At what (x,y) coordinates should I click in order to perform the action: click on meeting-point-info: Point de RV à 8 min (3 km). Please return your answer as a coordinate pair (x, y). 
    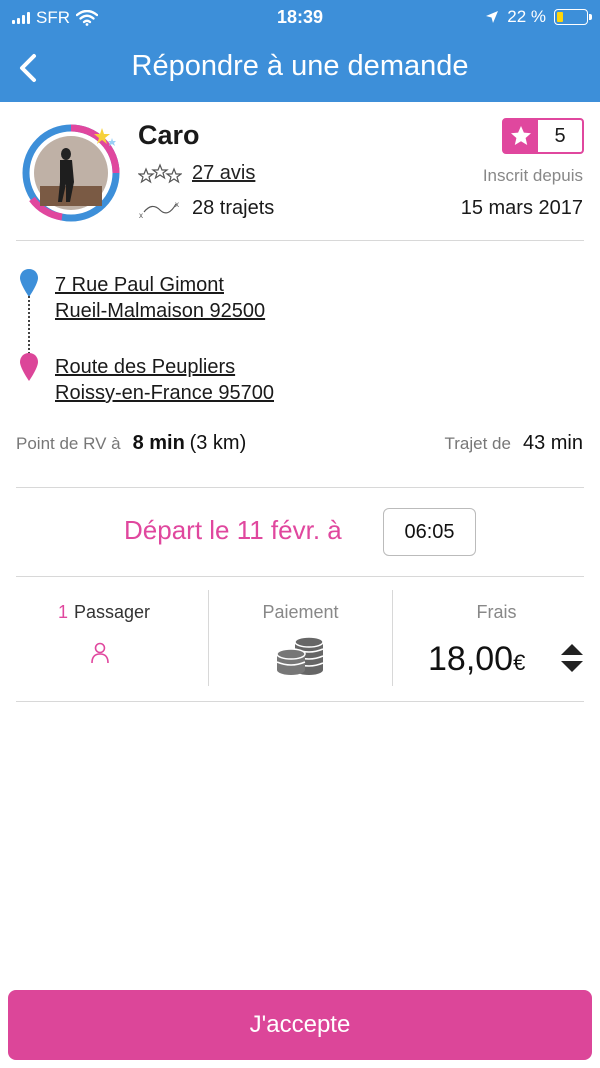
    Looking at the image, I should click on (131, 443).